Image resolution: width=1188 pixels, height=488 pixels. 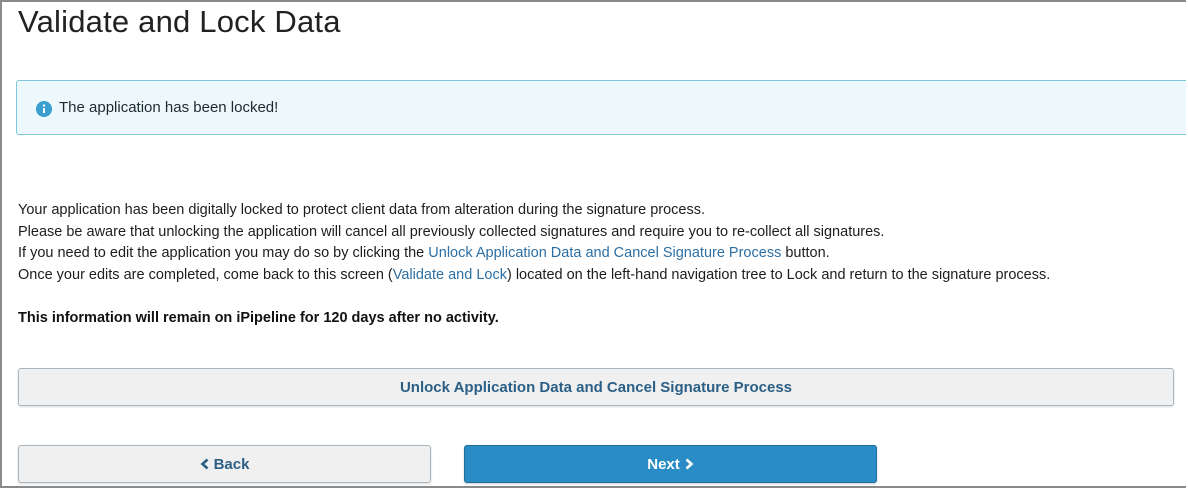 I want to click on next-button-label: Next, so click(x=663, y=464).